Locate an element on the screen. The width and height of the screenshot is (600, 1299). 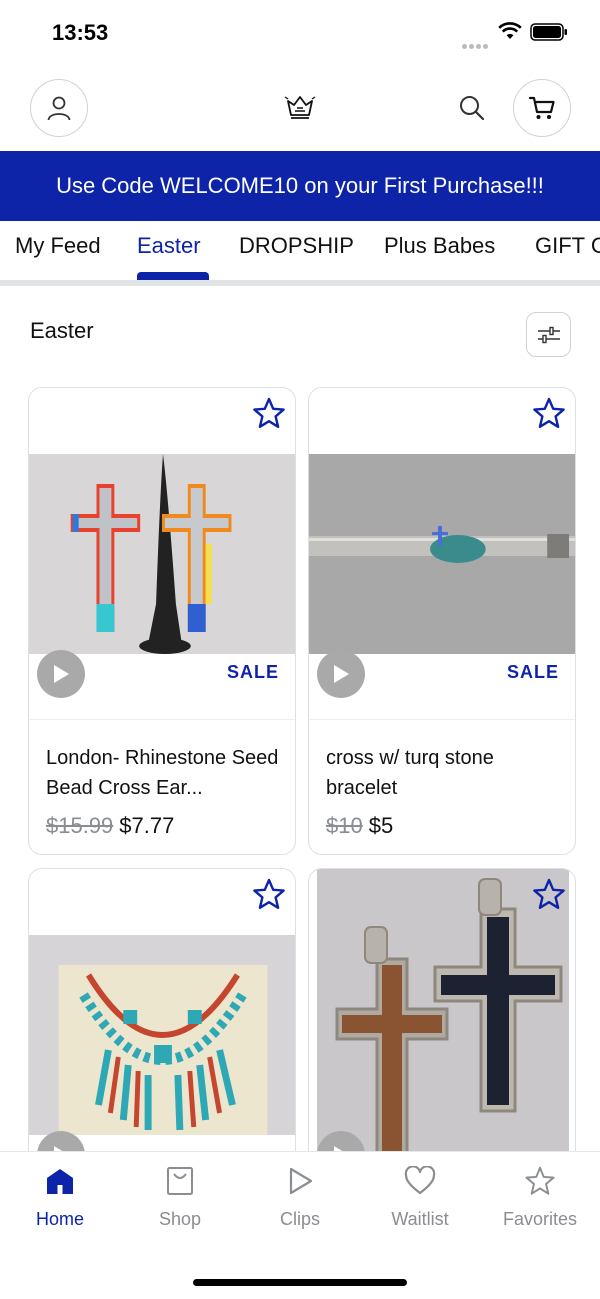
nav-clips-label: Clips is located at coordinates (299, 1219).